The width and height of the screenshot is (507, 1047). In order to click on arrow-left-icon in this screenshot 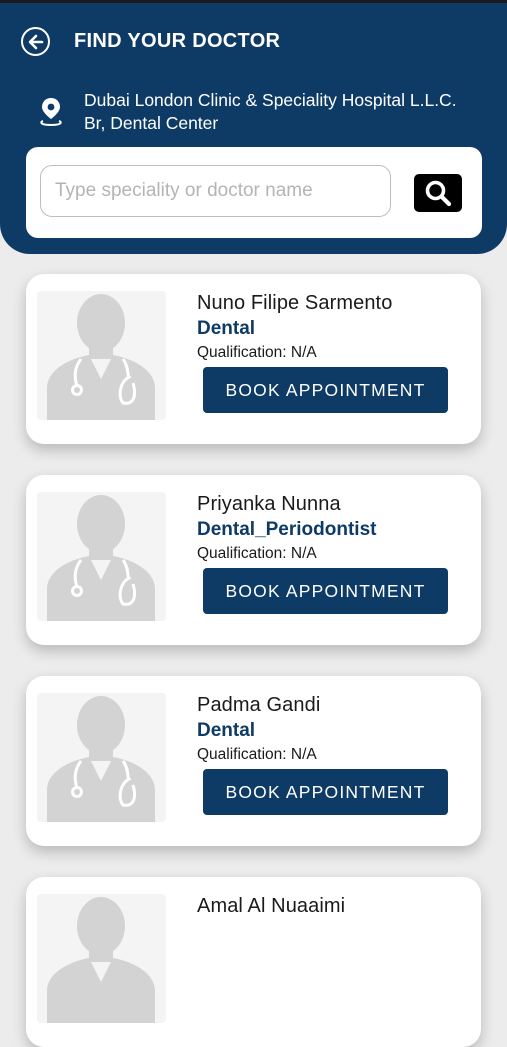, I will do `click(35, 41)`.